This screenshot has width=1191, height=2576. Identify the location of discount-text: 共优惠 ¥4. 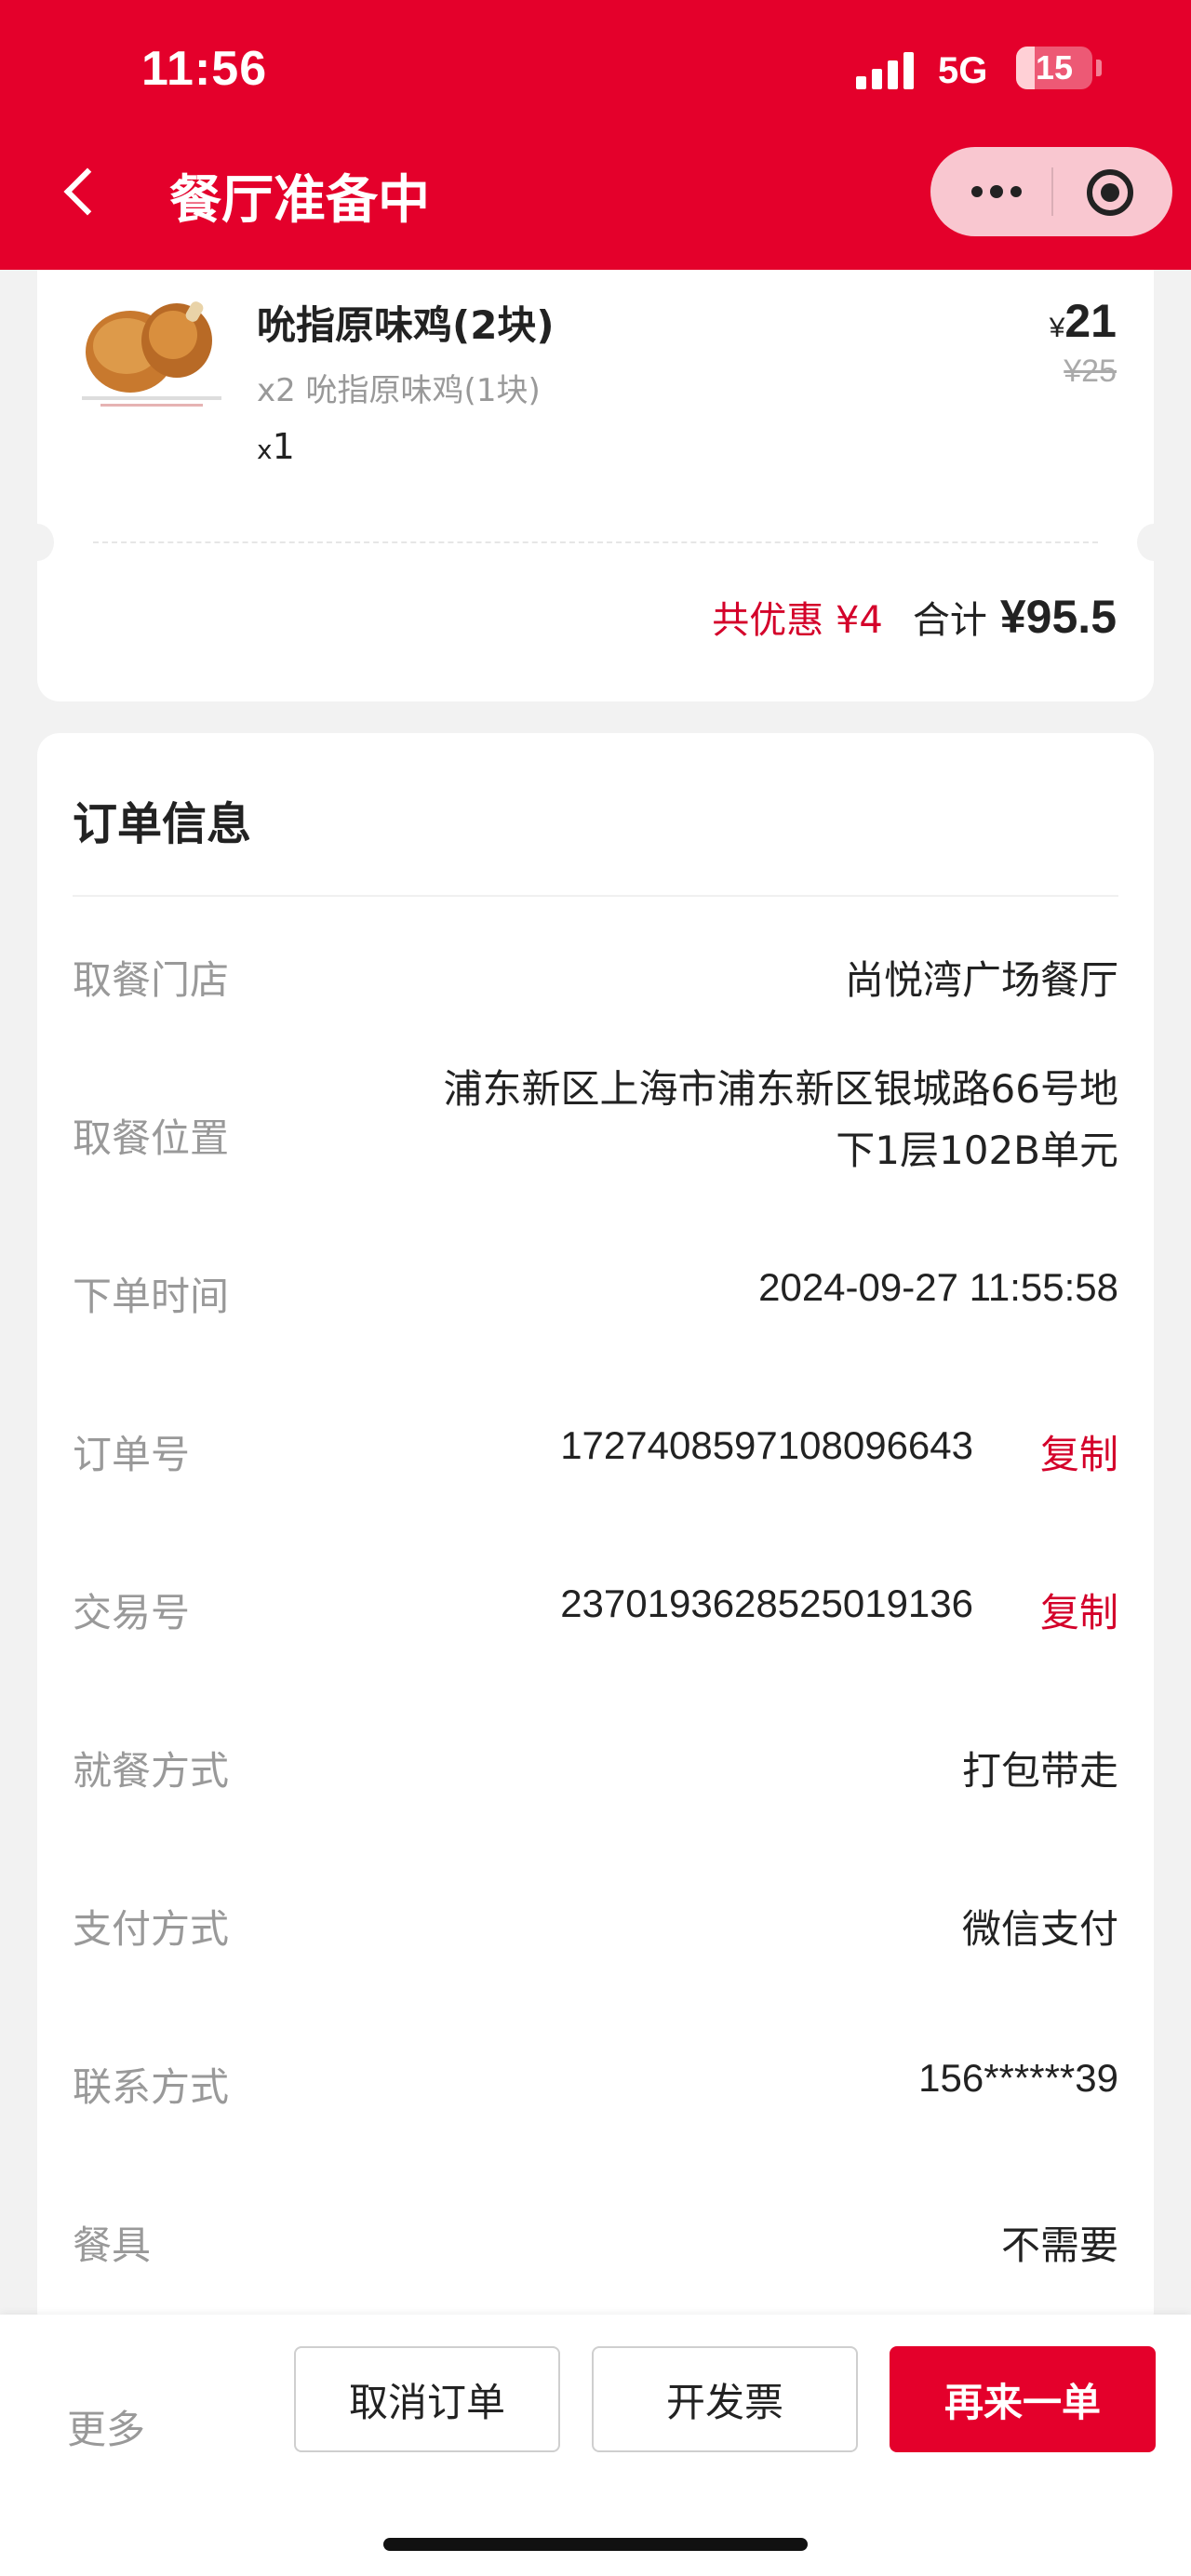
(797, 620).